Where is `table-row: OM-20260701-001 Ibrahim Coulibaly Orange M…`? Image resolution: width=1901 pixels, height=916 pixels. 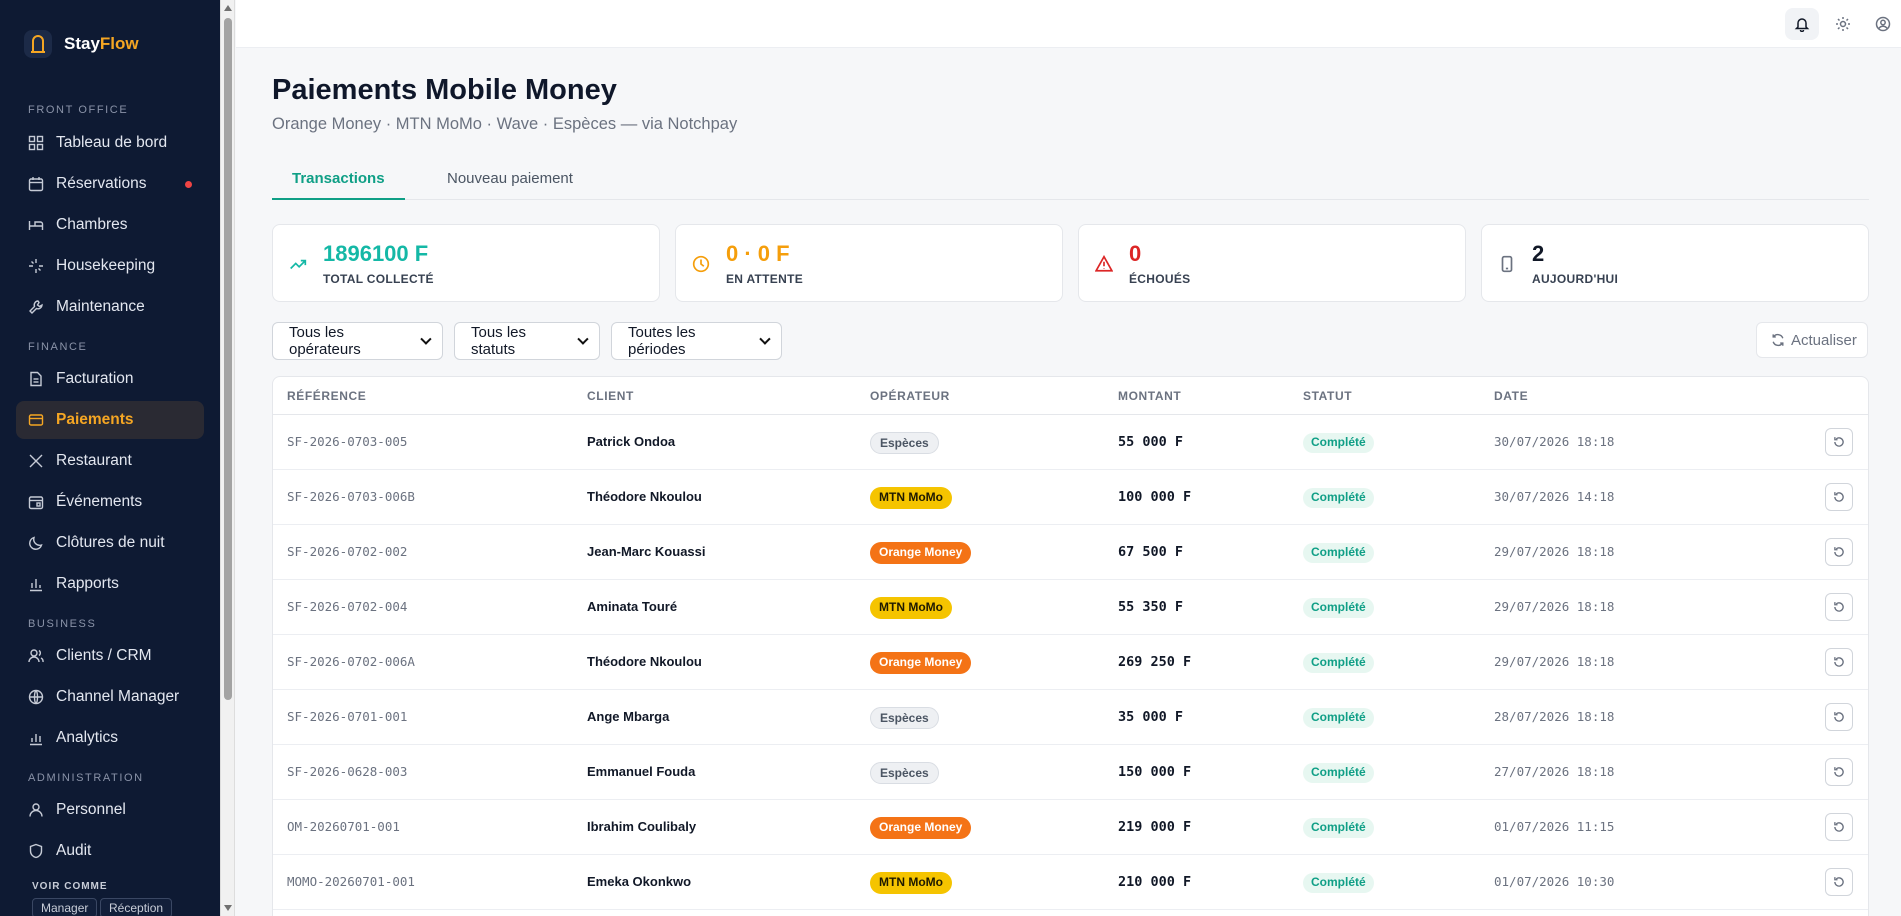
table-row: OM-20260701-001 Ibrahim Coulibaly Orange M… is located at coordinates (1070, 827).